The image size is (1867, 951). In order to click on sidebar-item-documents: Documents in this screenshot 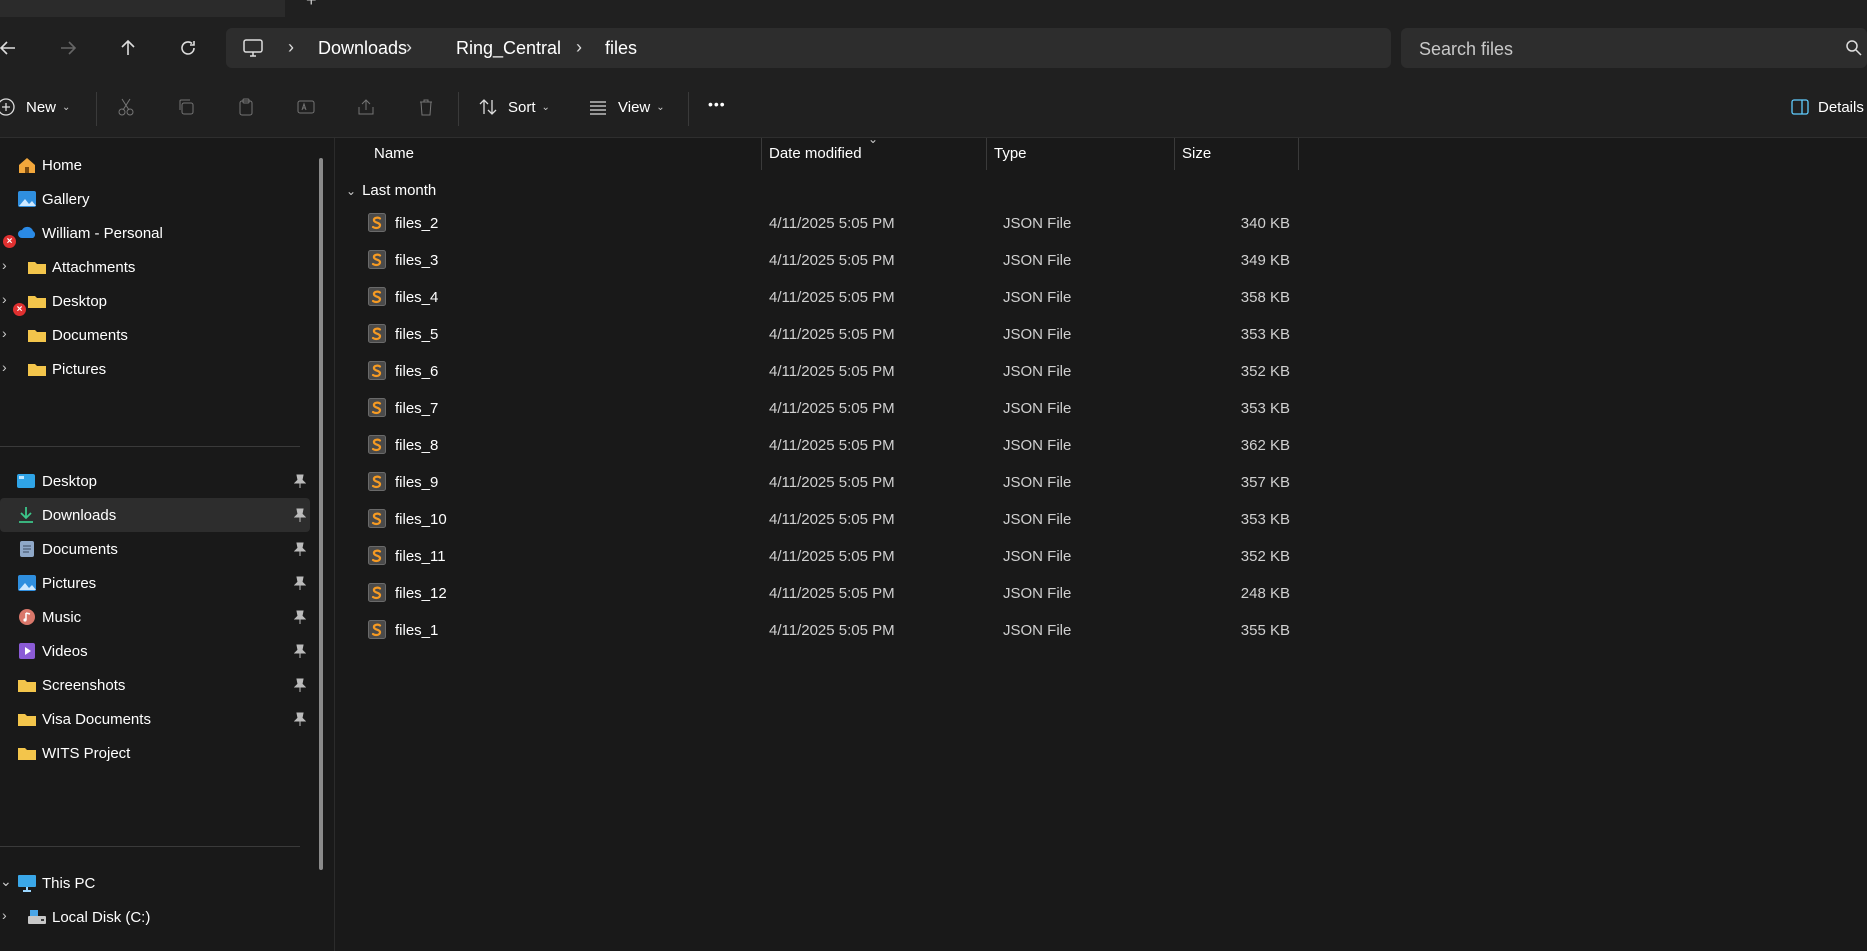, I will do `click(155, 549)`.